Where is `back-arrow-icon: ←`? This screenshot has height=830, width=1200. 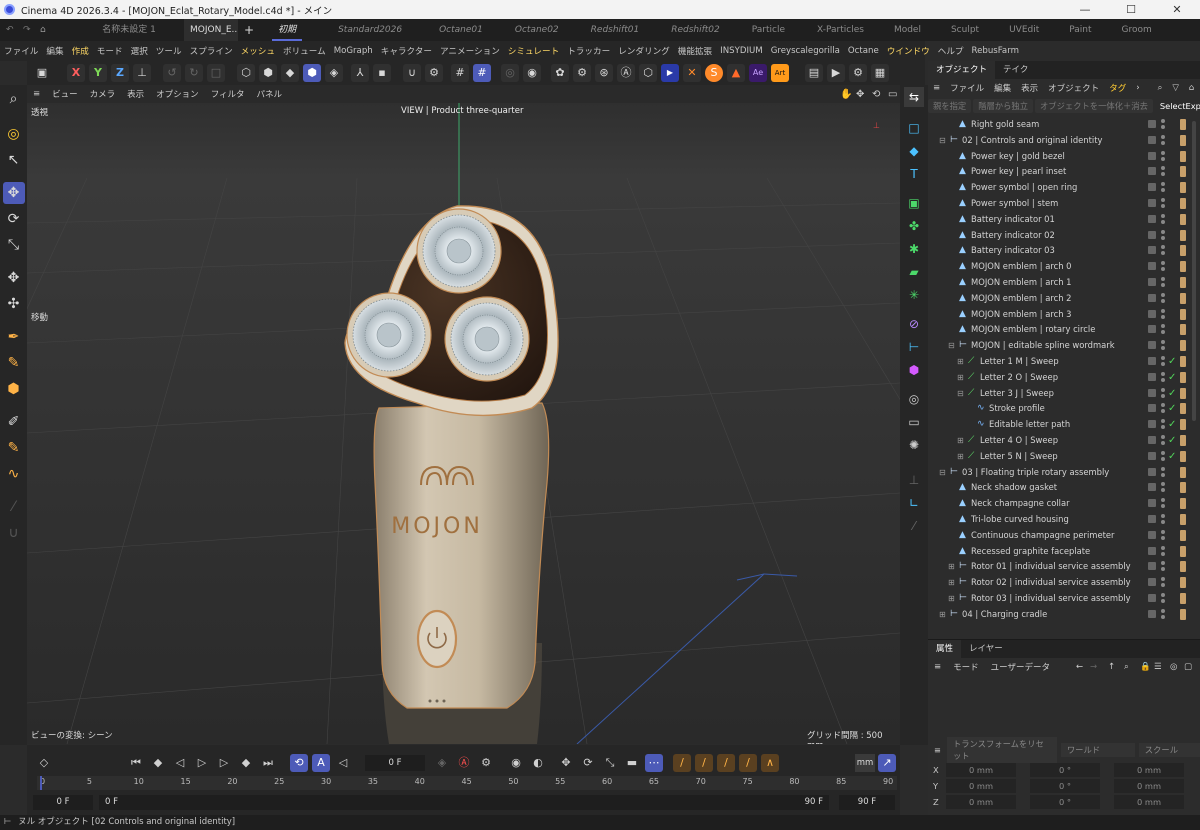 back-arrow-icon: ← is located at coordinates (1079, 667).